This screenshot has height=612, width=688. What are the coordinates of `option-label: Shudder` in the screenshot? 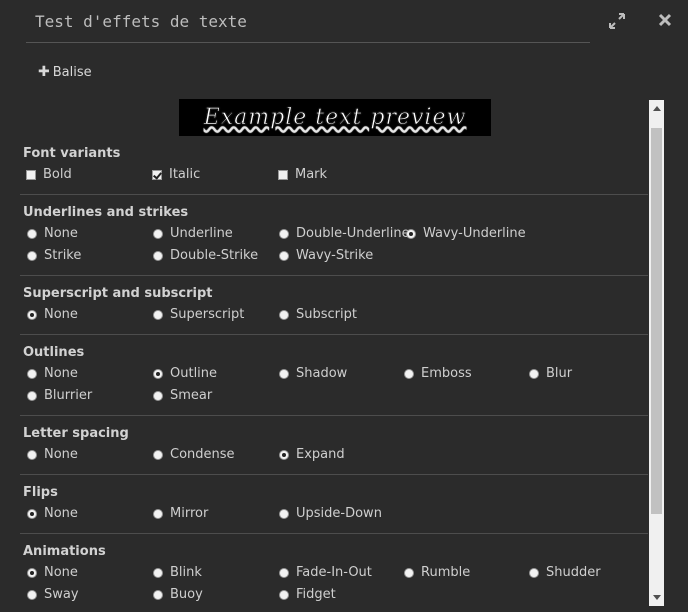 It's located at (573, 572).